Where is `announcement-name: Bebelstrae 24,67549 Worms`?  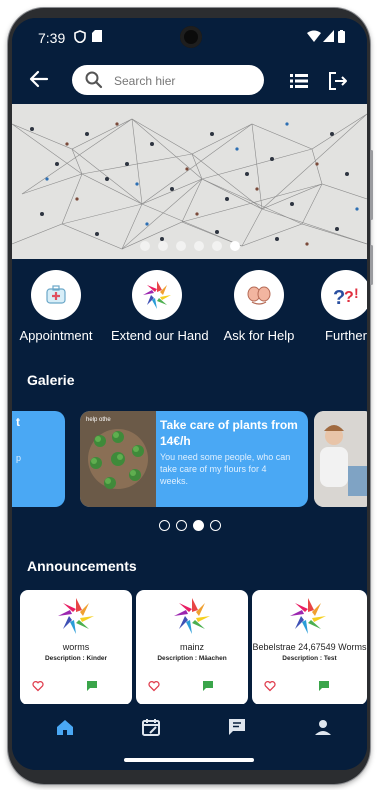
announcement-name: Bebelstrae 24,67549 Worms is located at coordinates (309, 647).